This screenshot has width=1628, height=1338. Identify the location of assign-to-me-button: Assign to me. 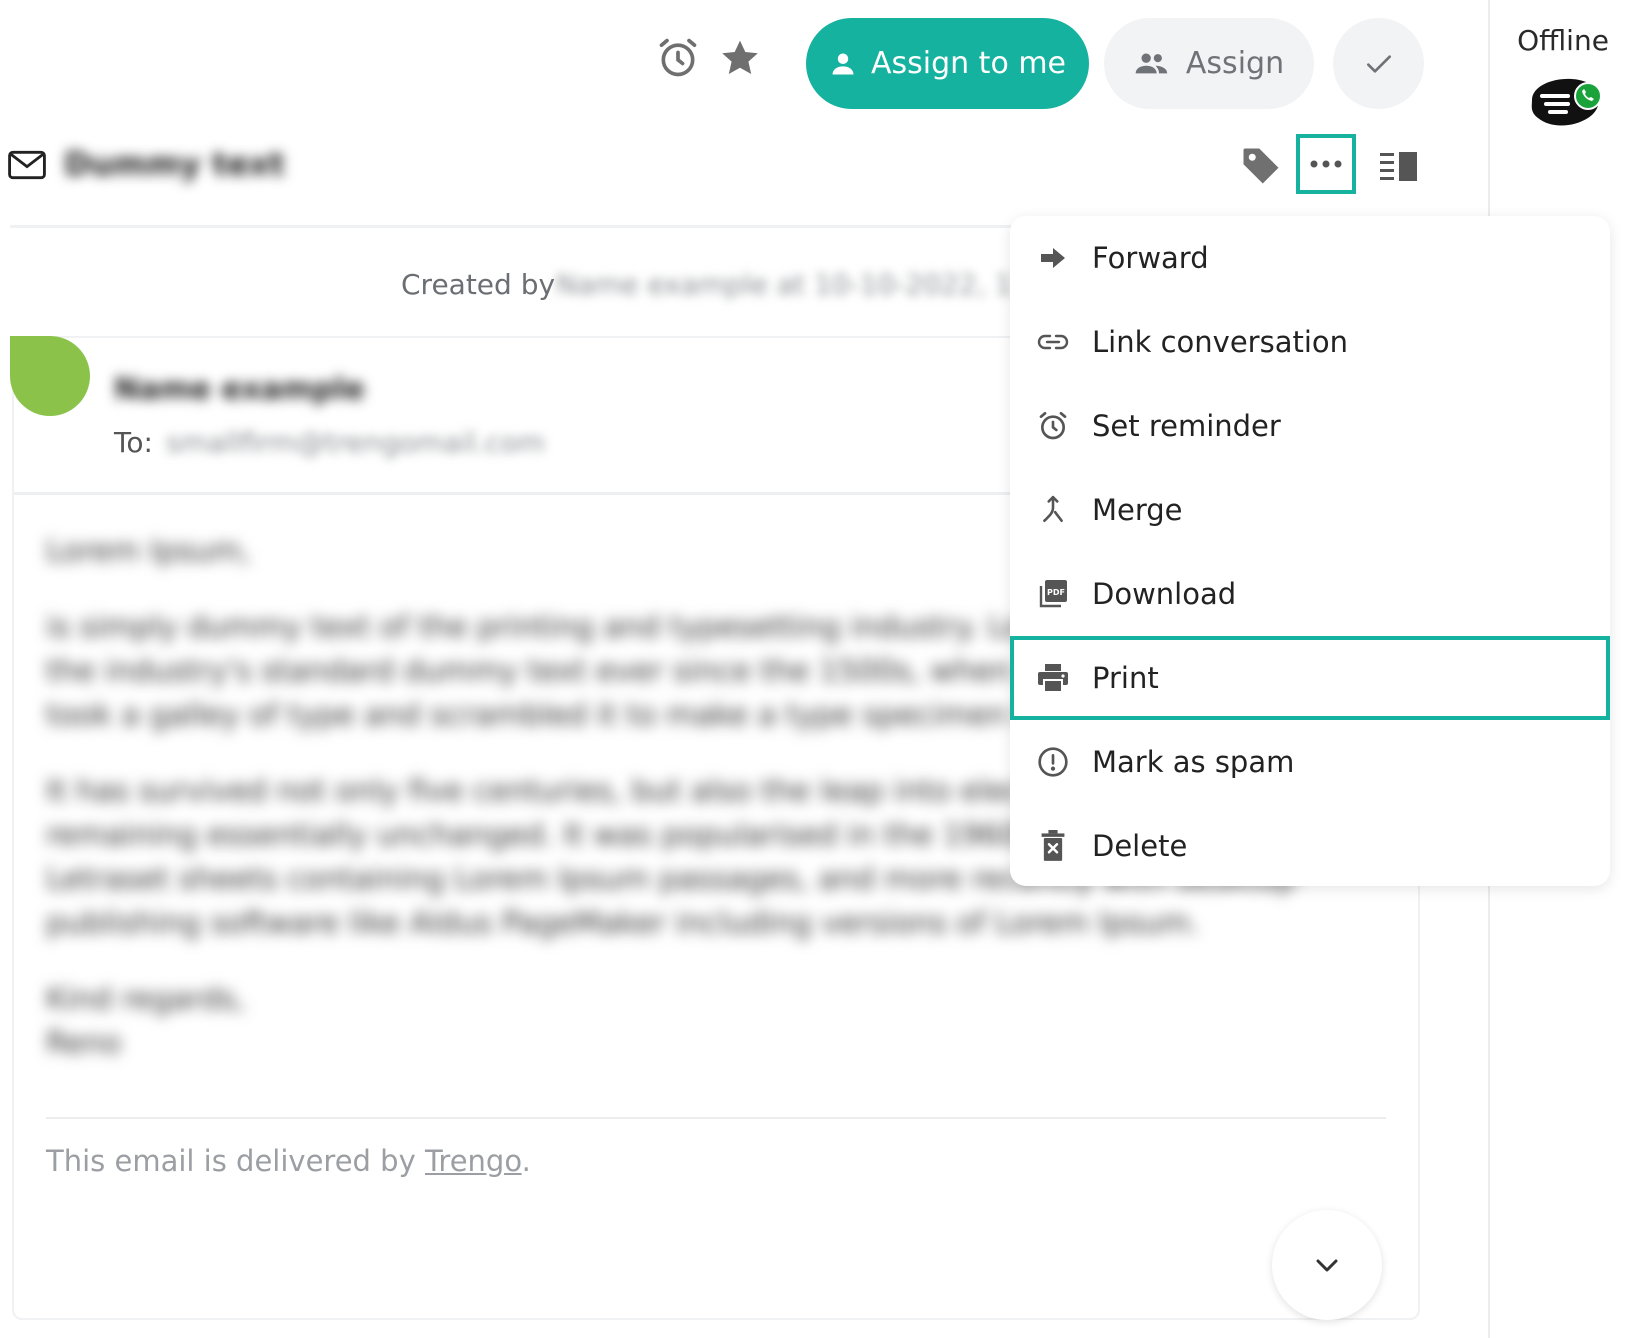
(947, 63).